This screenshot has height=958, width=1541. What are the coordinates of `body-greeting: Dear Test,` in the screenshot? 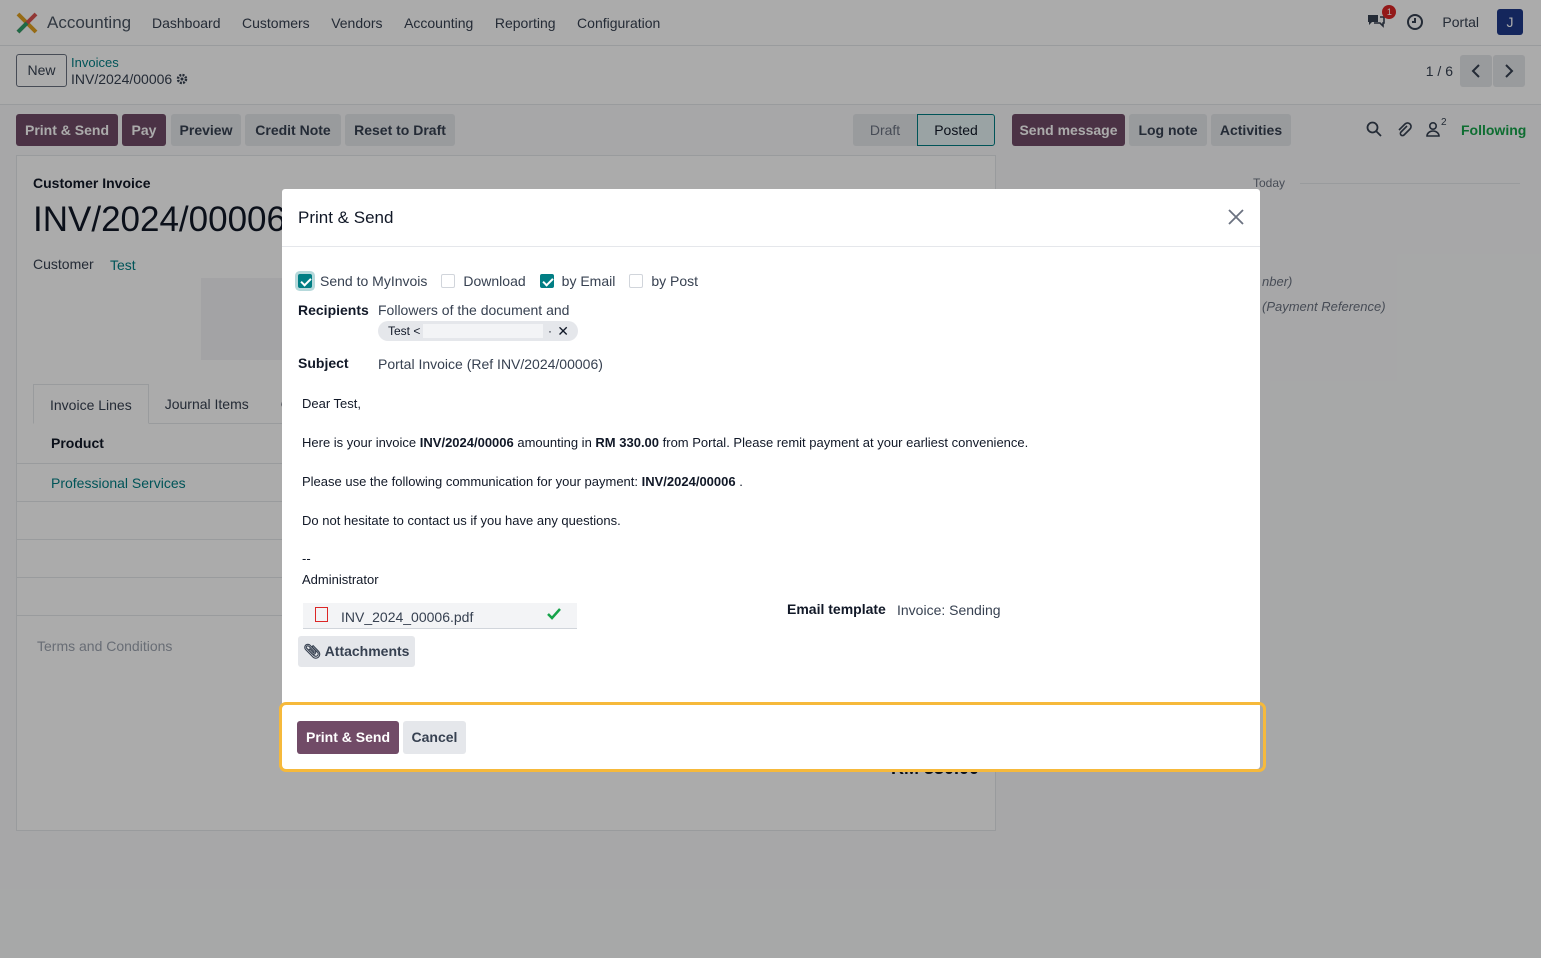 It's located at (332, 403).